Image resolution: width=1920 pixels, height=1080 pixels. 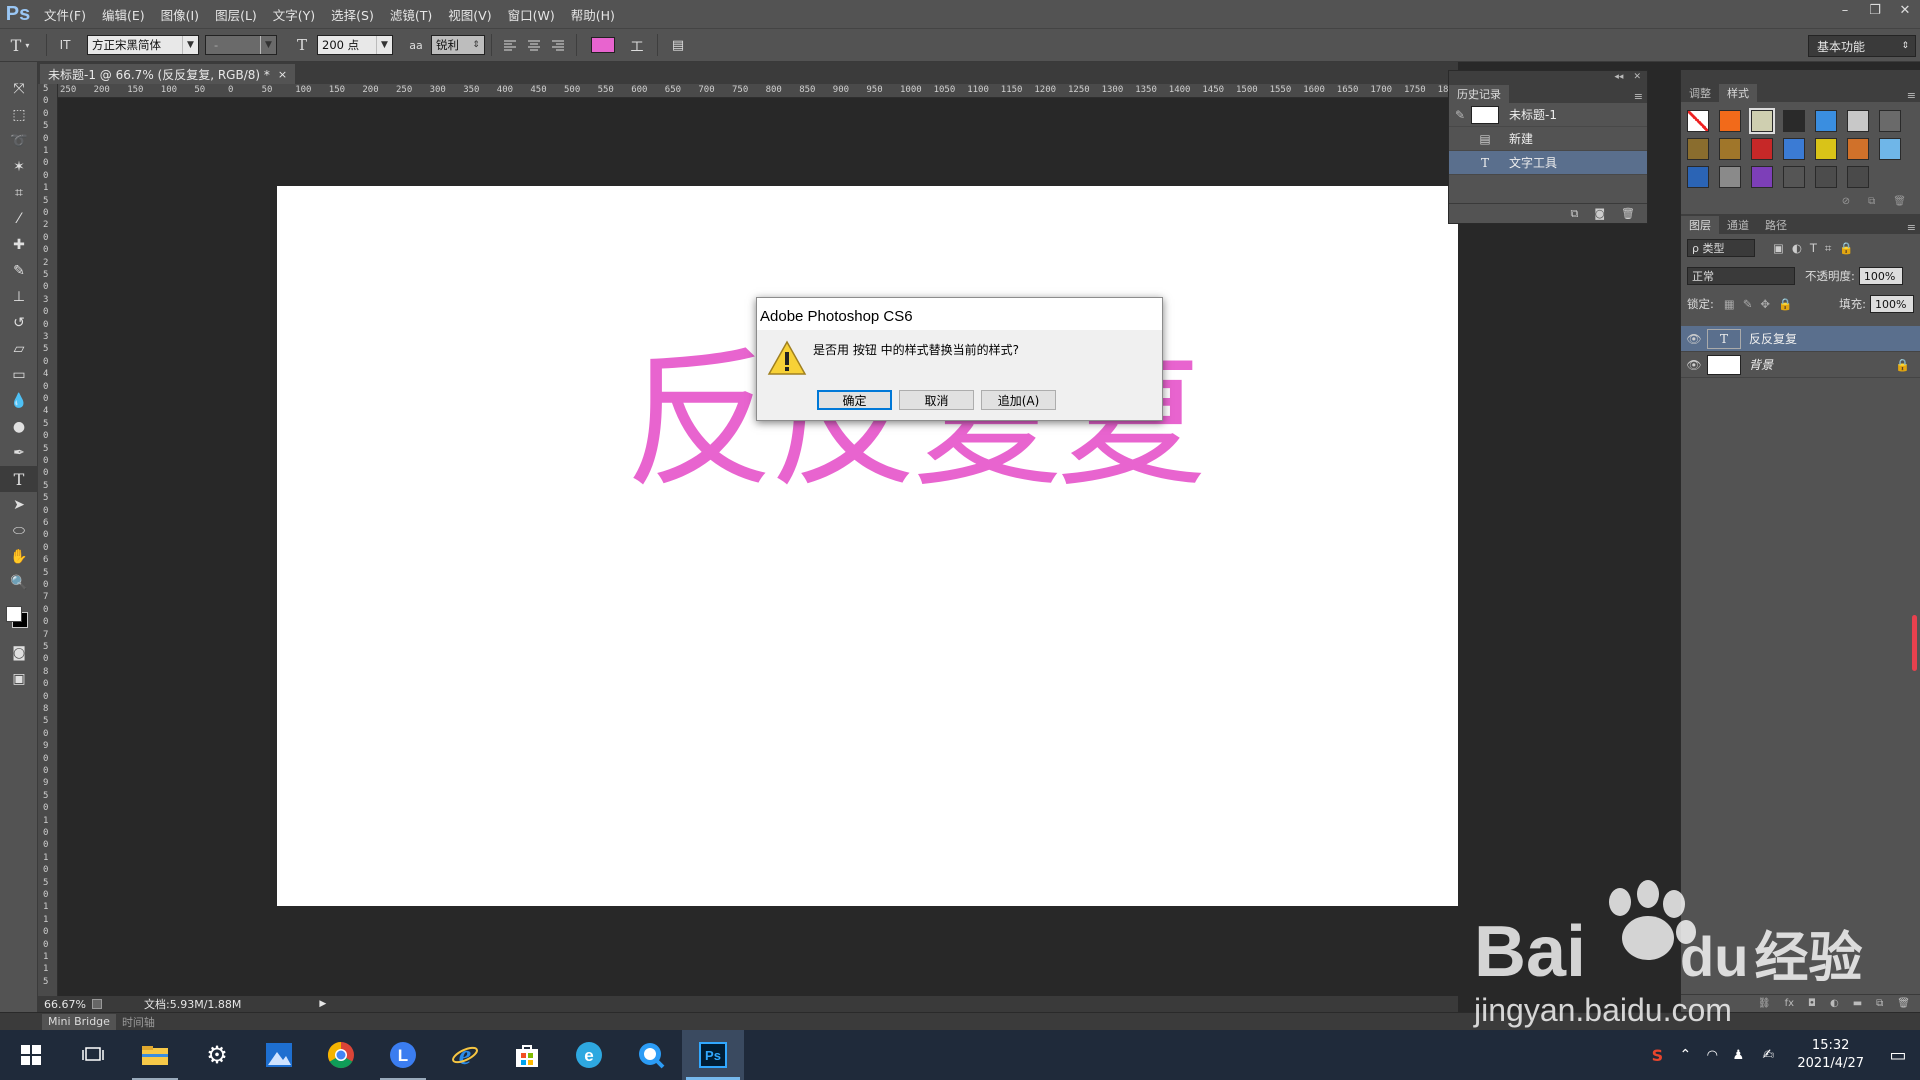 I want to click on minimize-button: –, so click(x=1845, y=10).